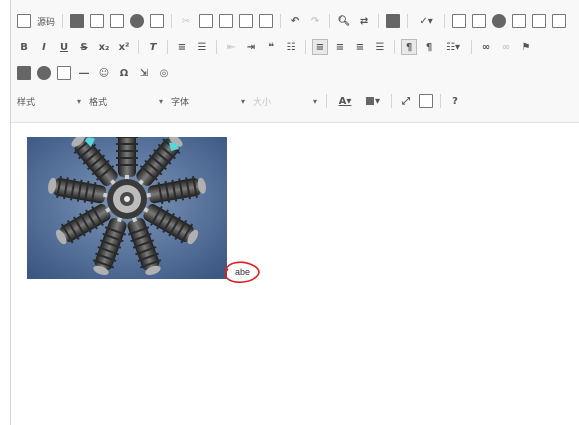  What do you see at coordinates (144, 73) in the screenshot?
I see `page-break-icon: ⇲` at bounding box center [144, 73].